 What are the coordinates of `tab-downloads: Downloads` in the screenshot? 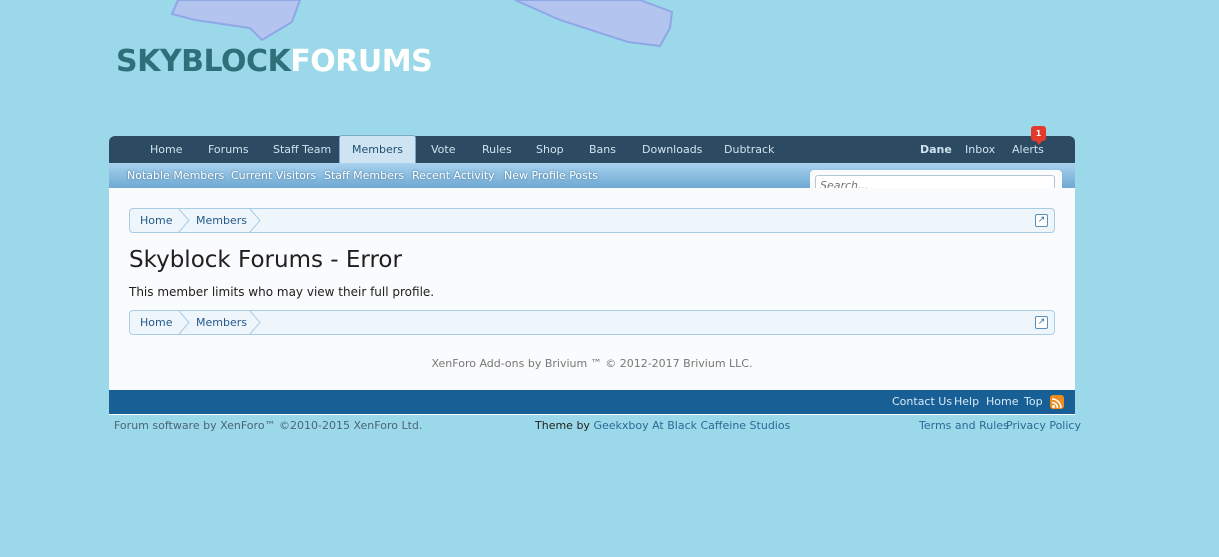 It's located at (672, 149).